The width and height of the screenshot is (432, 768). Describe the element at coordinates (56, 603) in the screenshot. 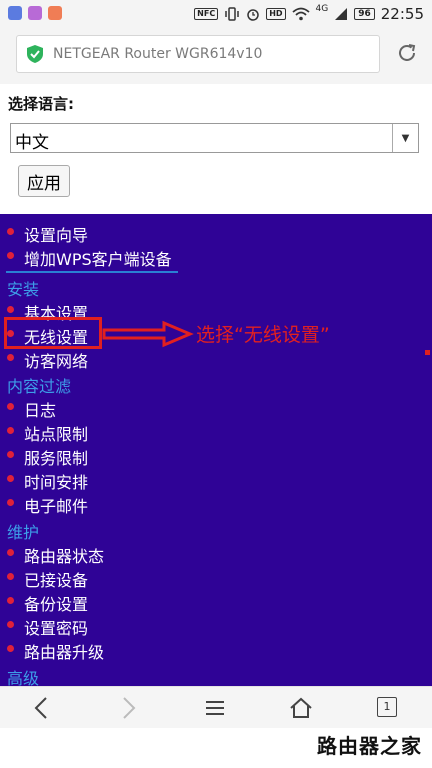

I see `menu-item-backup-settings: 备份设置` at that location.